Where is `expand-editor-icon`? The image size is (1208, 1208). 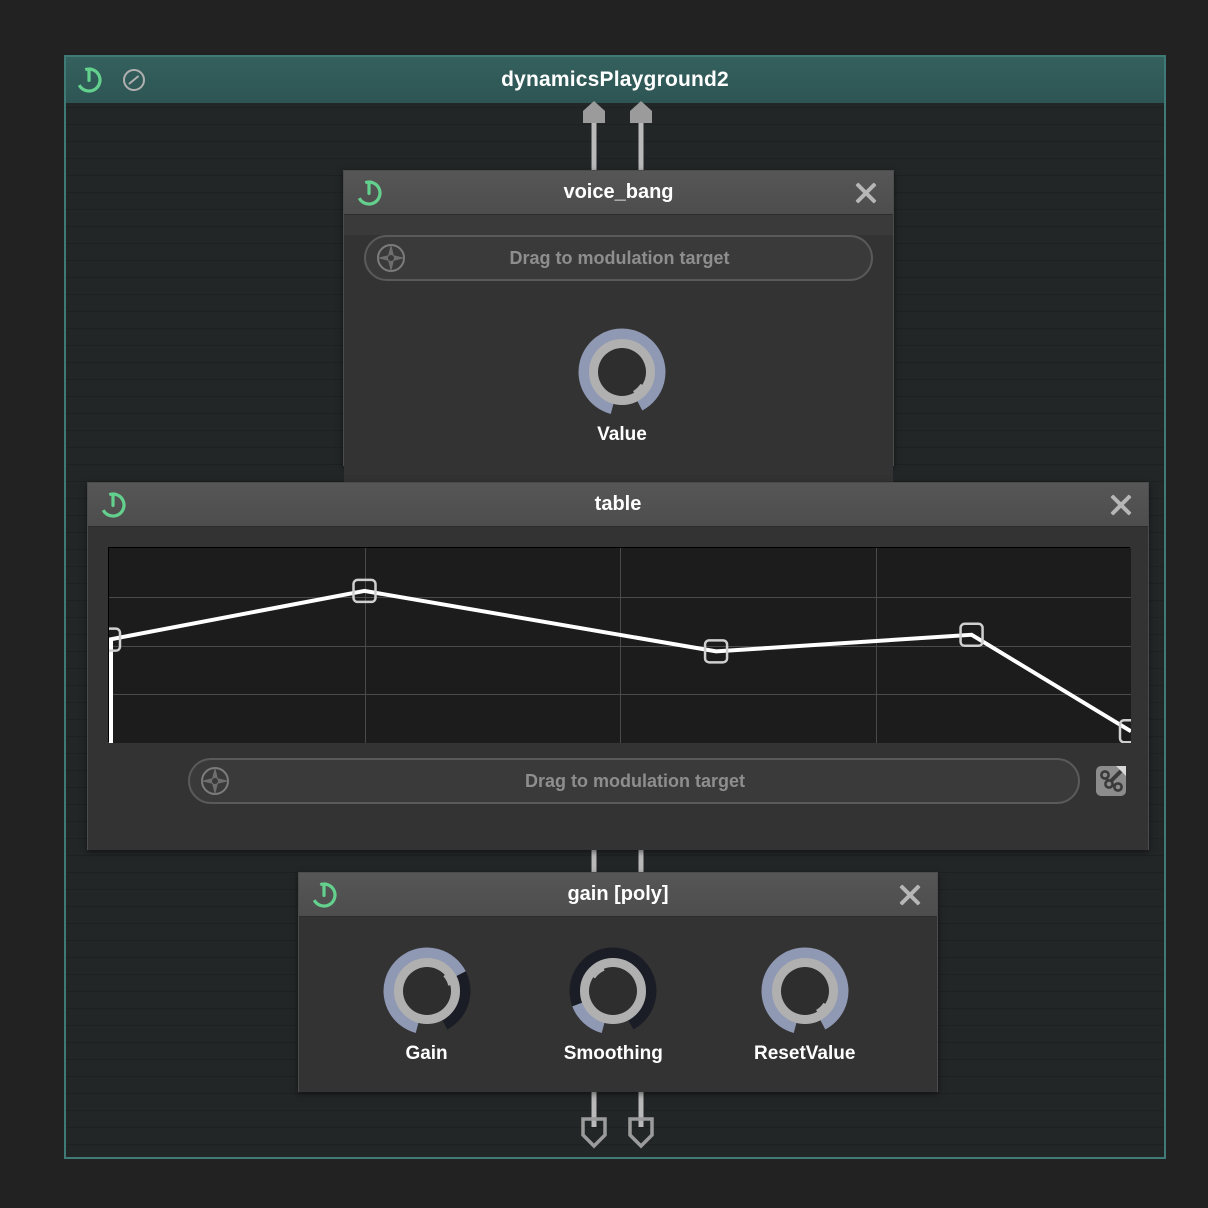 expand-editor-icon is located at coordinates (1111, 781).